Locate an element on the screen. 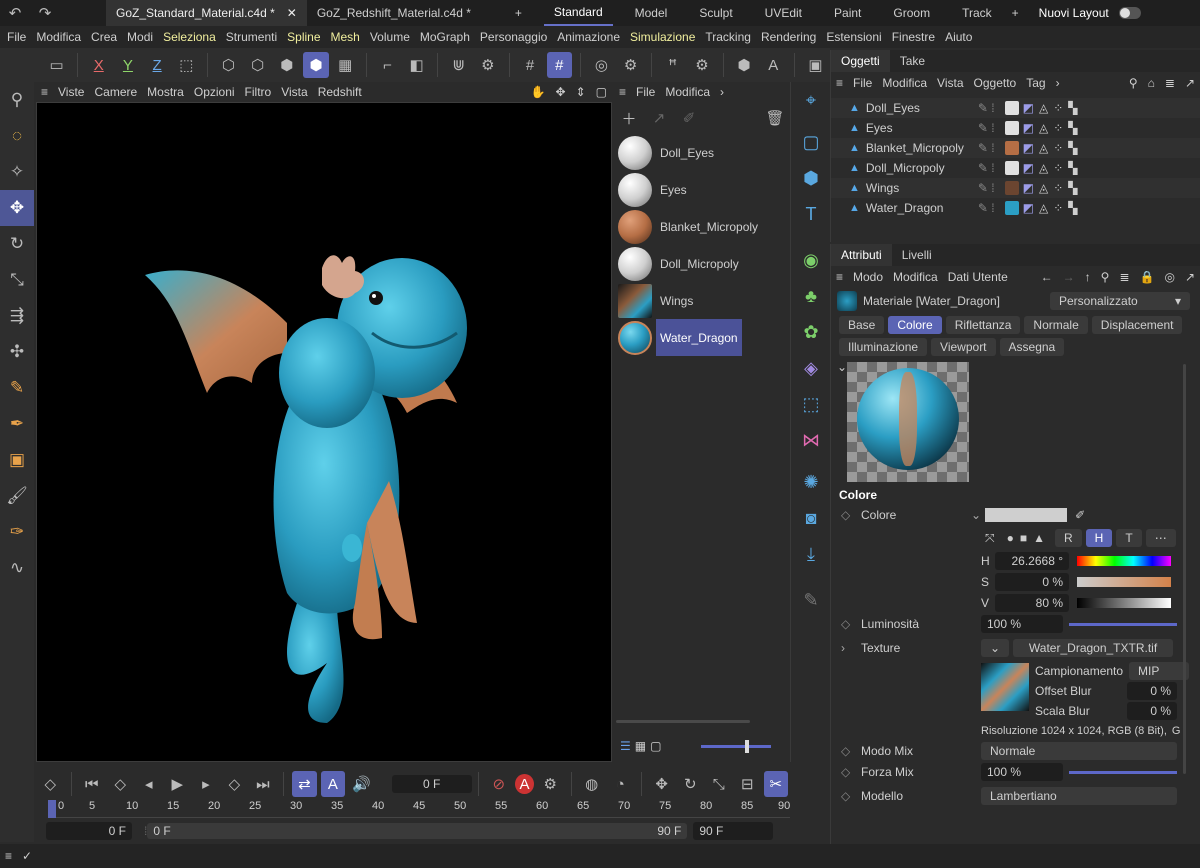  layout-track: Track is located at coordinates (977, 13).